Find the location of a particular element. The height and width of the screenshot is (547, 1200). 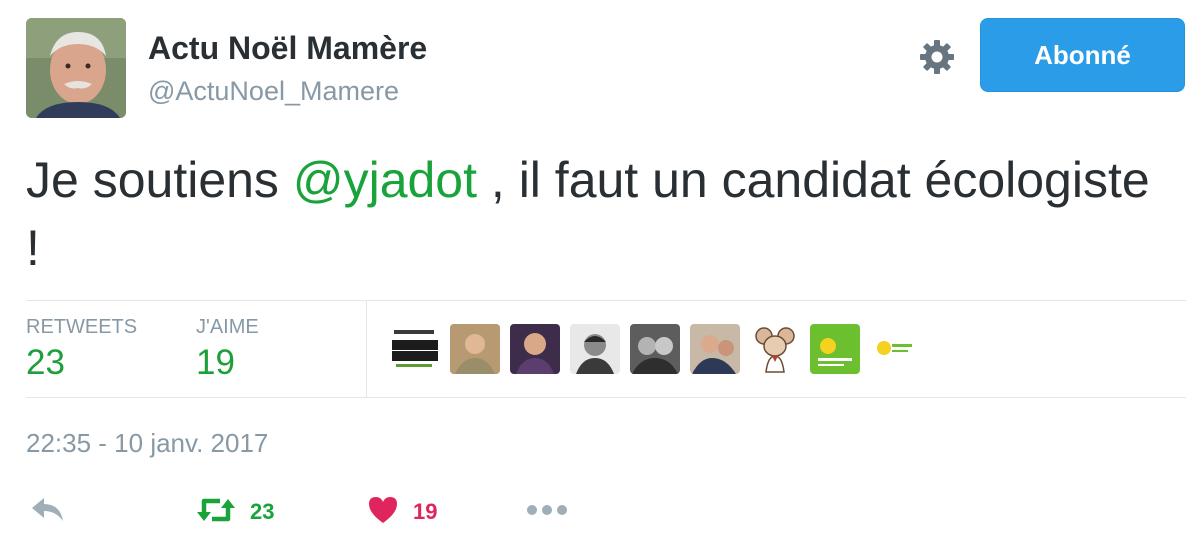

retweet-count: 23 is located at coordinates (262, 511).